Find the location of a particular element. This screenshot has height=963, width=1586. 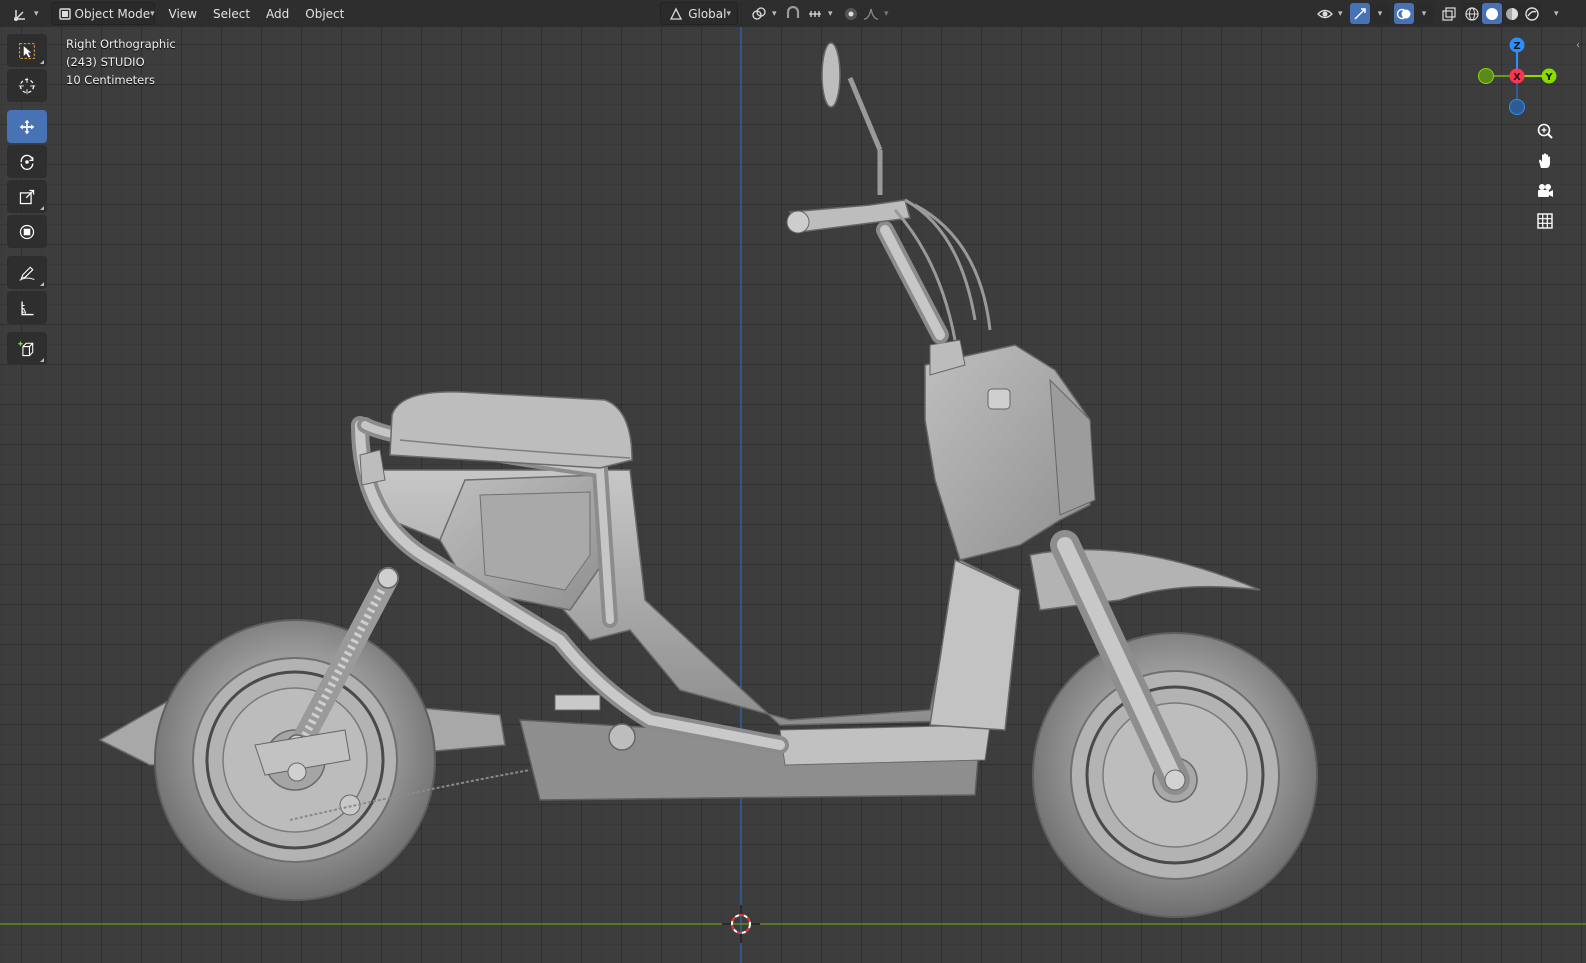

z-axis-label: Z is located at coordinates (1516, 46).